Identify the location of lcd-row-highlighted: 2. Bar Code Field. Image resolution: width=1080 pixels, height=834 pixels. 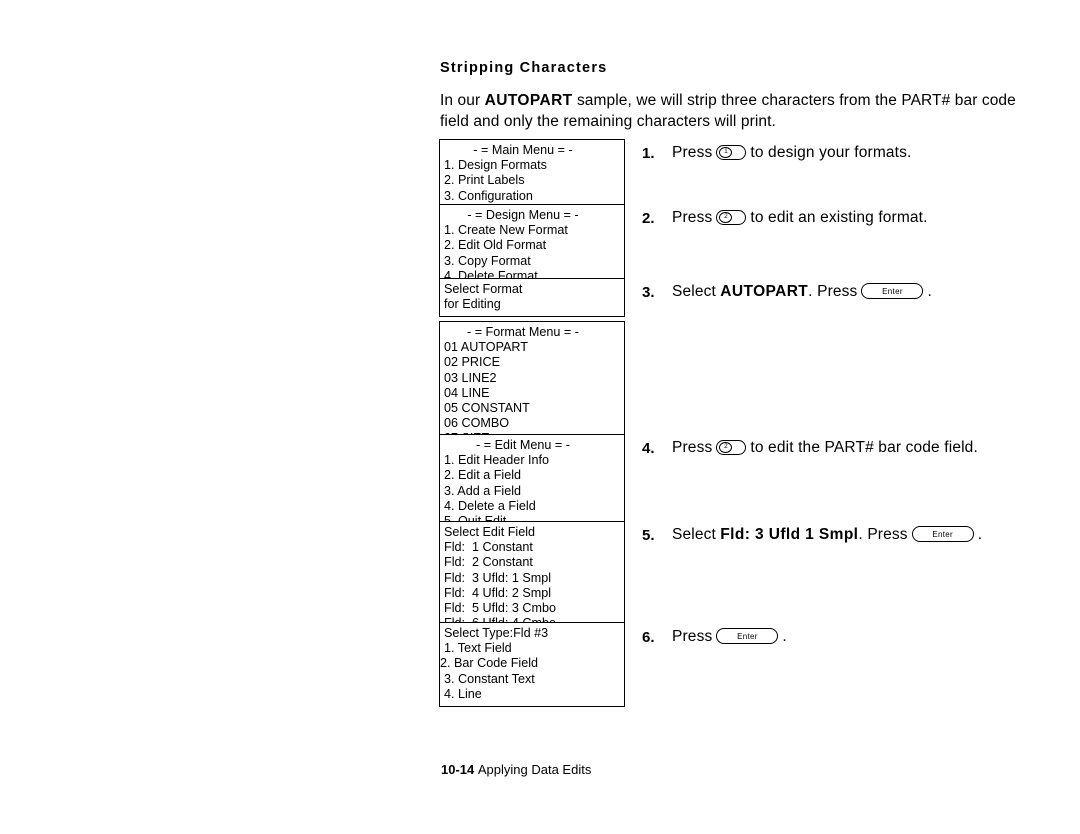
(532, 663).